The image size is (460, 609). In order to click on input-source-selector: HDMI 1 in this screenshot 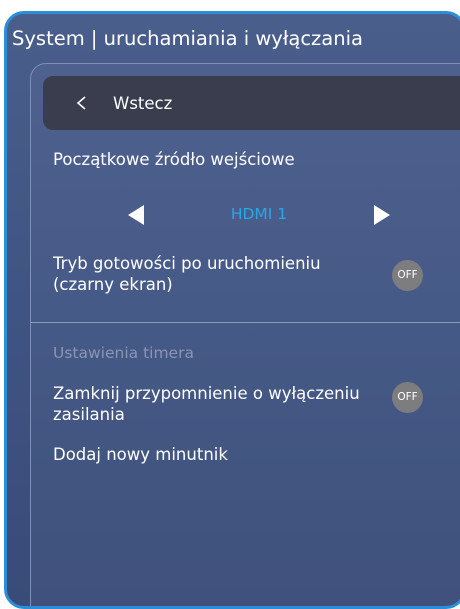, I will do `click(259, 215)`.